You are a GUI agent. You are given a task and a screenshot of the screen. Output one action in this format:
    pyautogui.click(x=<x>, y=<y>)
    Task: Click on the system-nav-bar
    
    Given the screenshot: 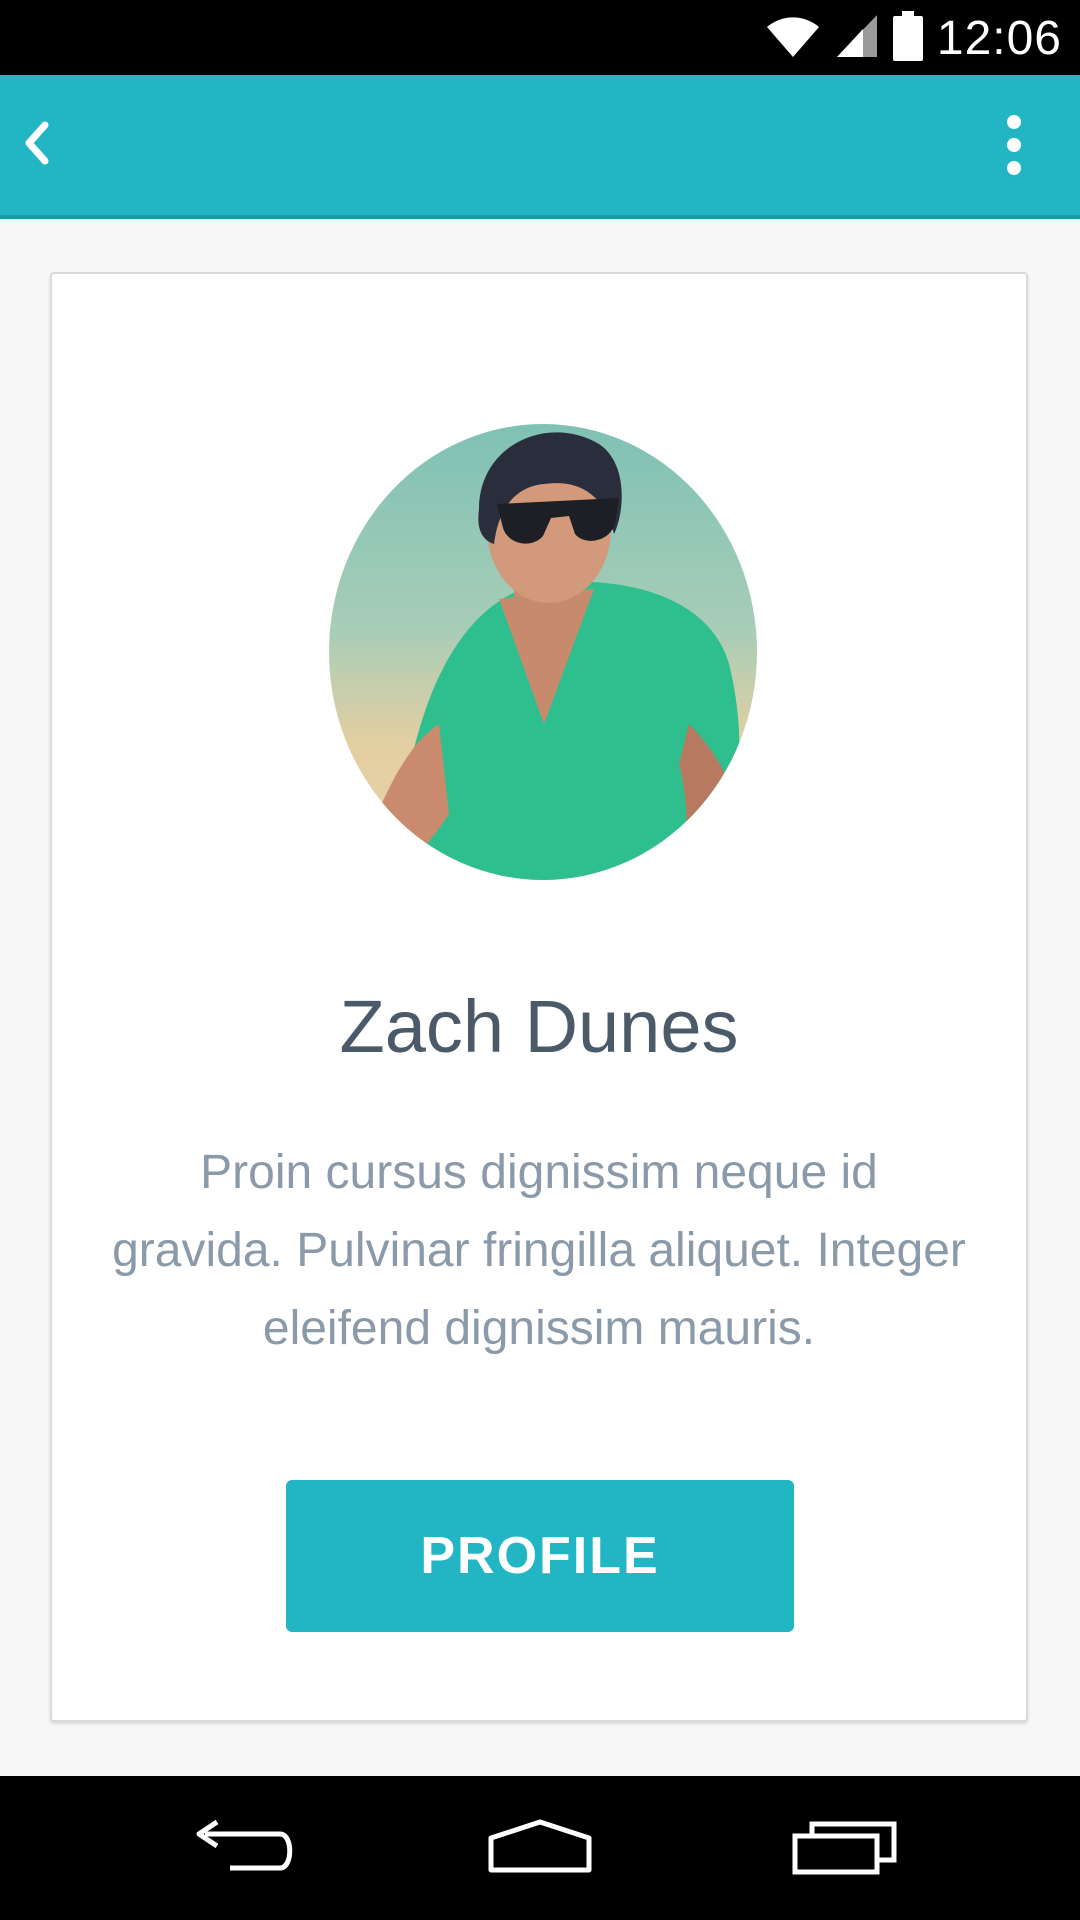 What is the action you would take?
    pyautogui.click(x=540, y=1848)
    